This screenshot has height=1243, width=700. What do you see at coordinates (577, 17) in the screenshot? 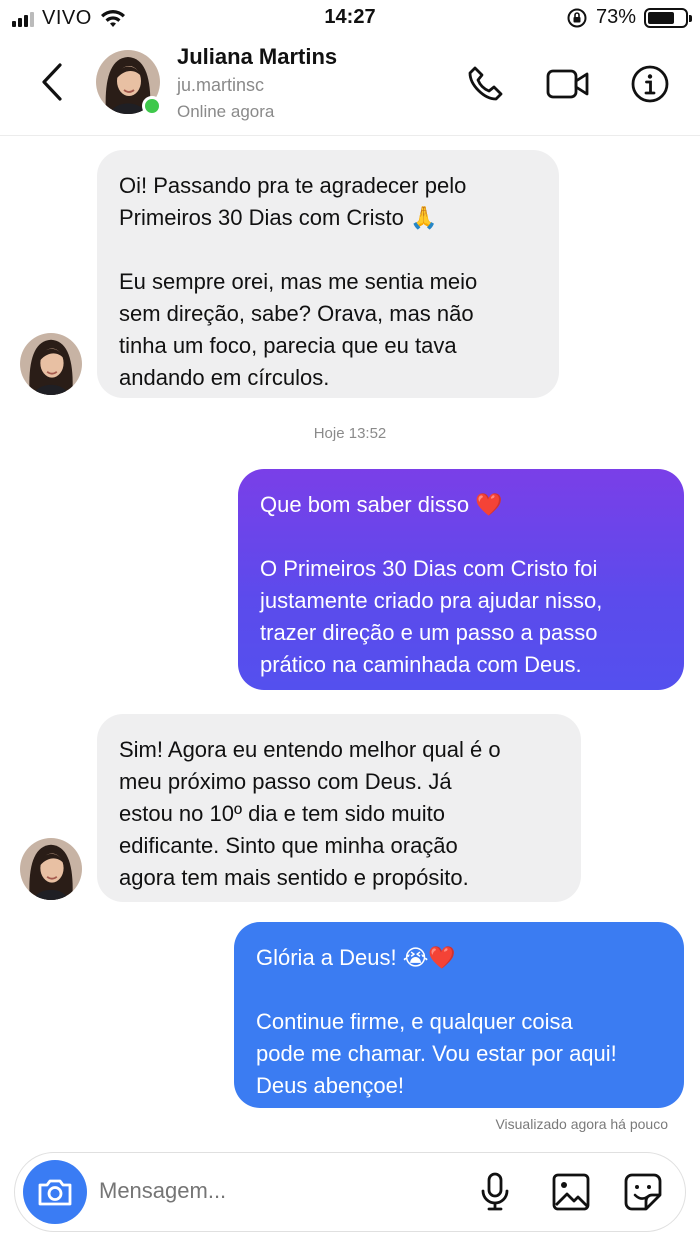
I see `orientation-lock-icon` at bounding box center [577, 17].